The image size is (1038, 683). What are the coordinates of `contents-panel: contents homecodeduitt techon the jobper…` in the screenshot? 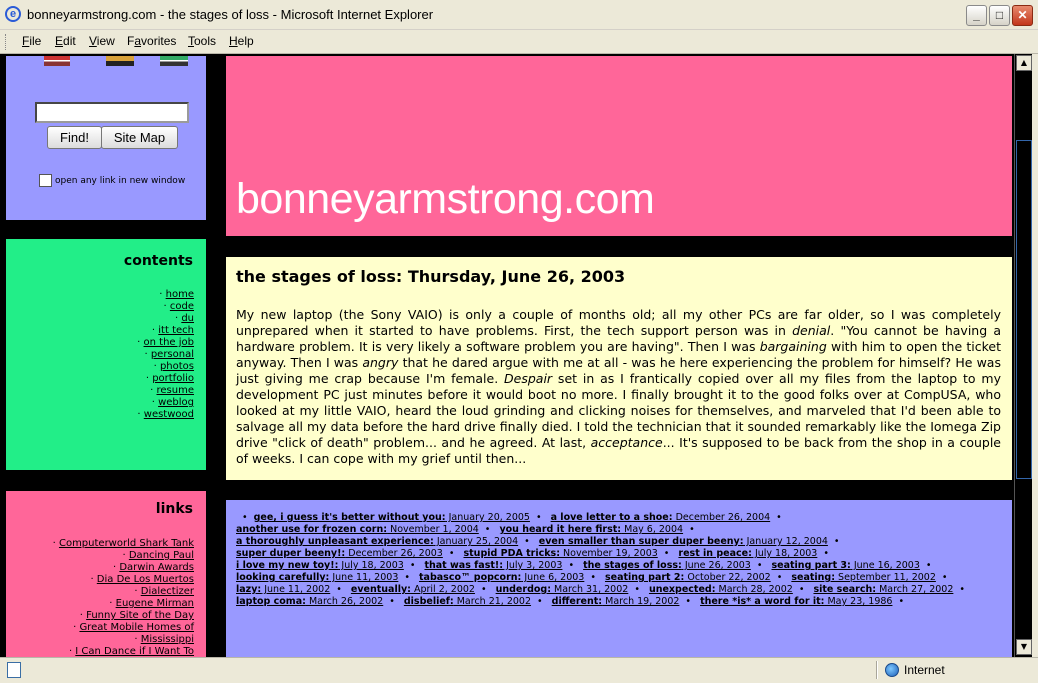 It's located at (106, 354).